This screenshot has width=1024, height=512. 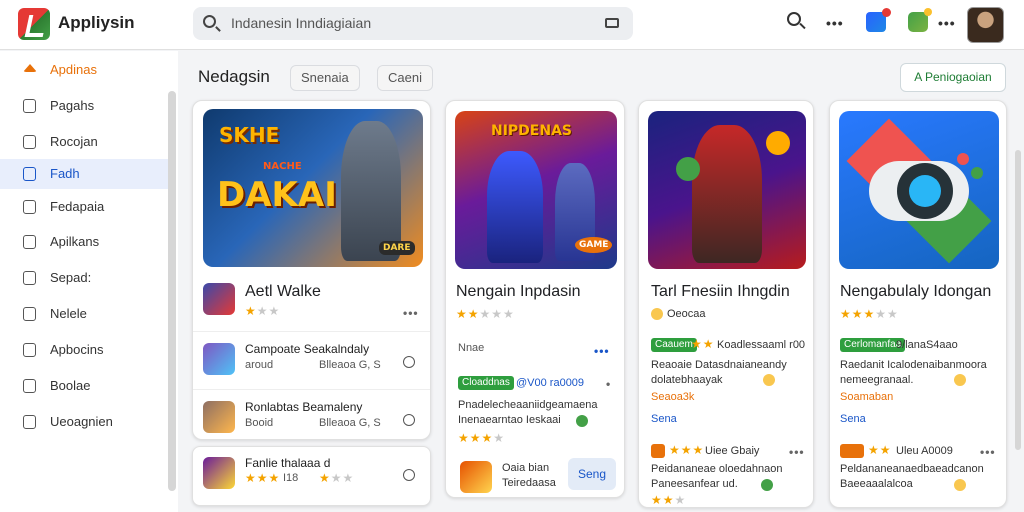 What do you see at coordinates (30, 68) in the screenshot?
I see `home-icon` at bounding box center [30, 68].